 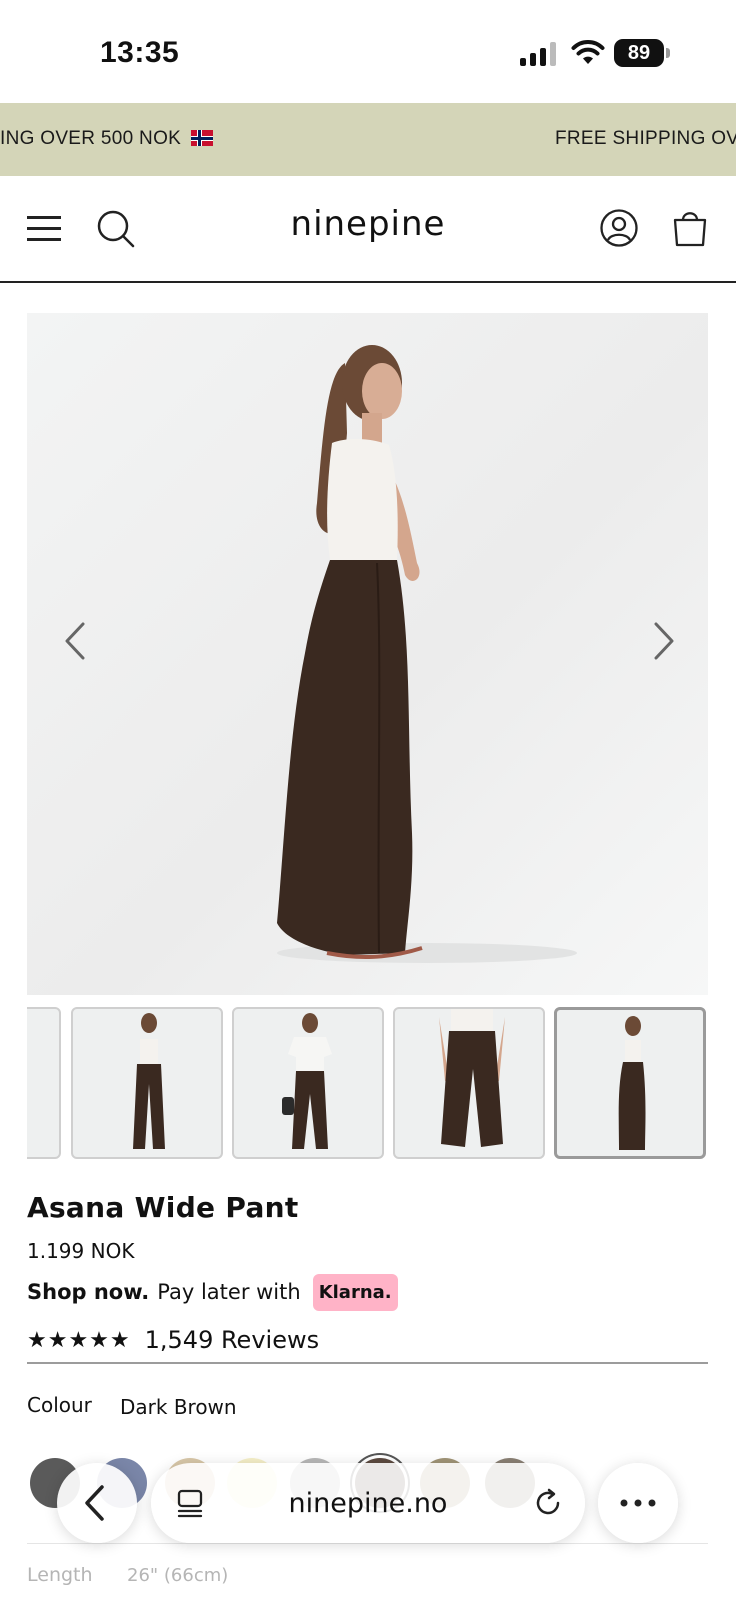 I want to click on thumbnail-front-cami, so click(x=147, y=1083).